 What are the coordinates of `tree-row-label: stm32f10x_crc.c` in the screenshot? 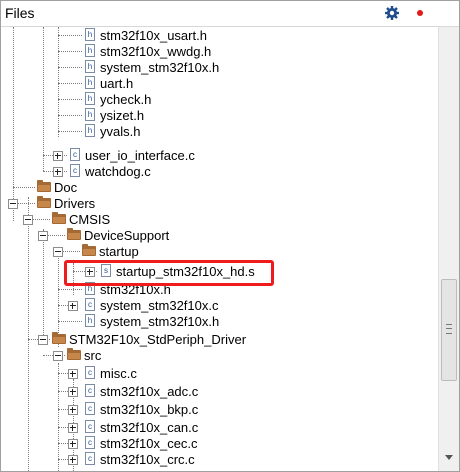 It's located at (147, 459).